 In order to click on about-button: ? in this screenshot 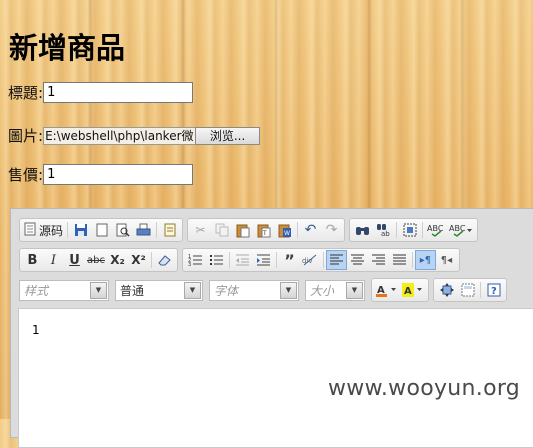, I will do `click(493, 290)`.